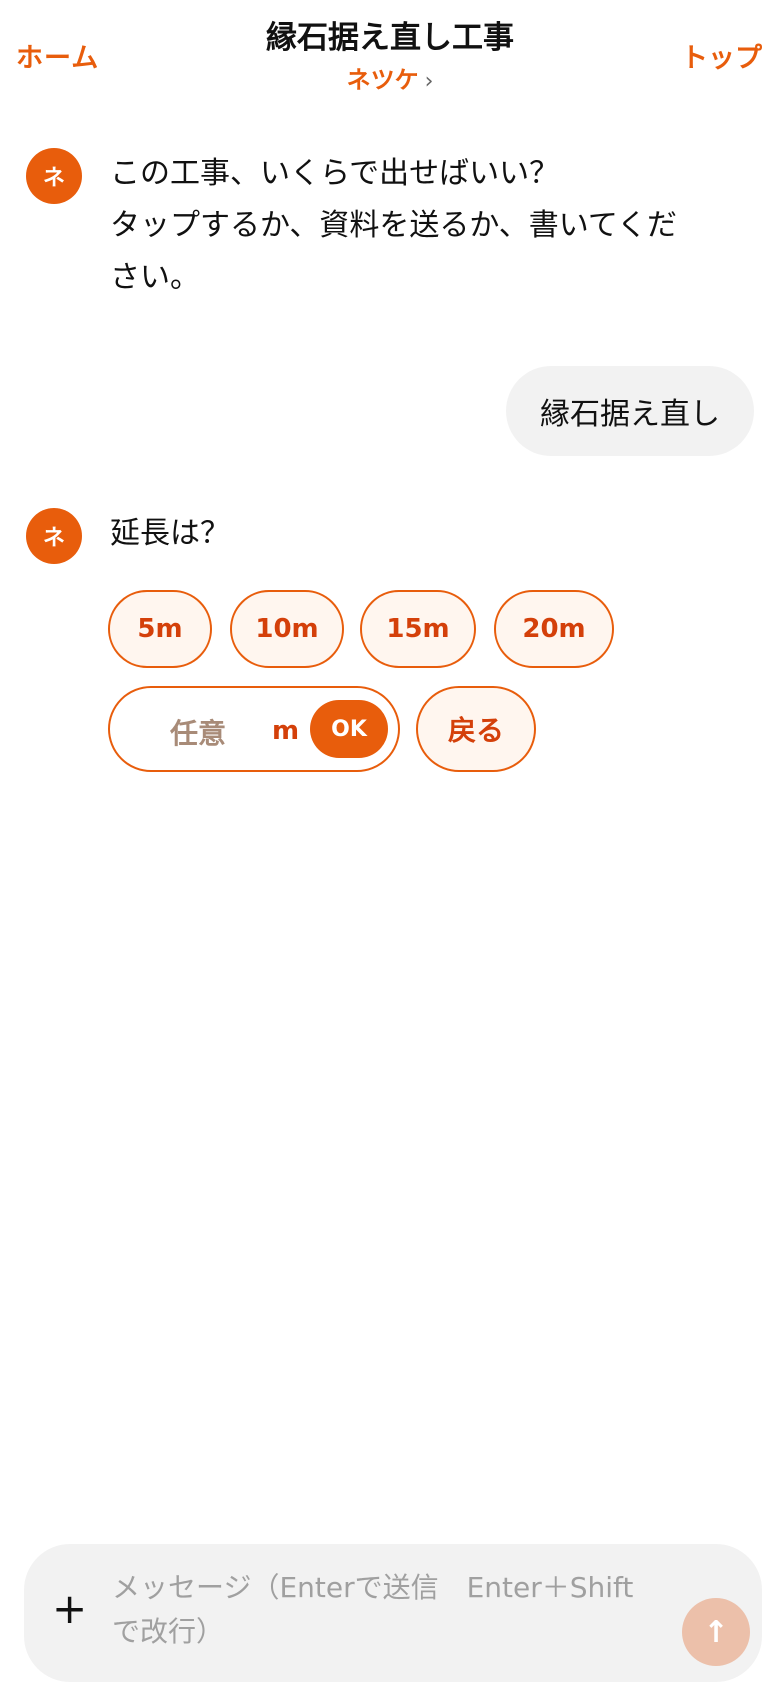  Describe the element at coordinates (382, 1614) in the screenshot. I see `message-input` at that location.